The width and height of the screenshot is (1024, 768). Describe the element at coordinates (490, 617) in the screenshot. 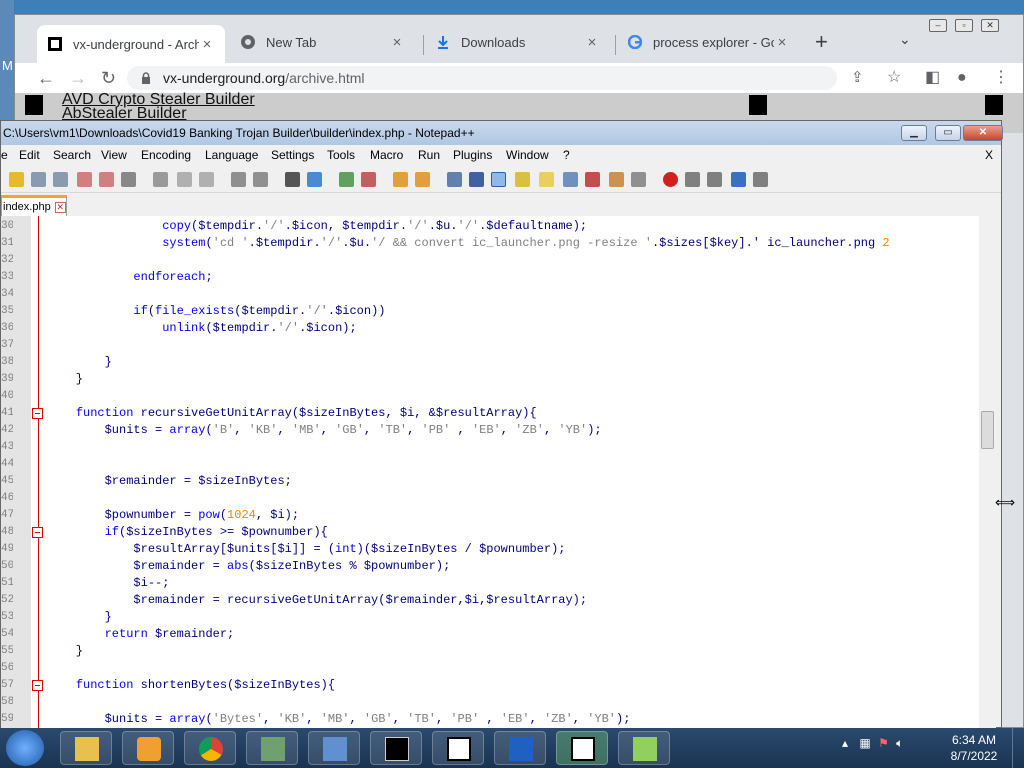

I see `code-line: 53 }` at that location.